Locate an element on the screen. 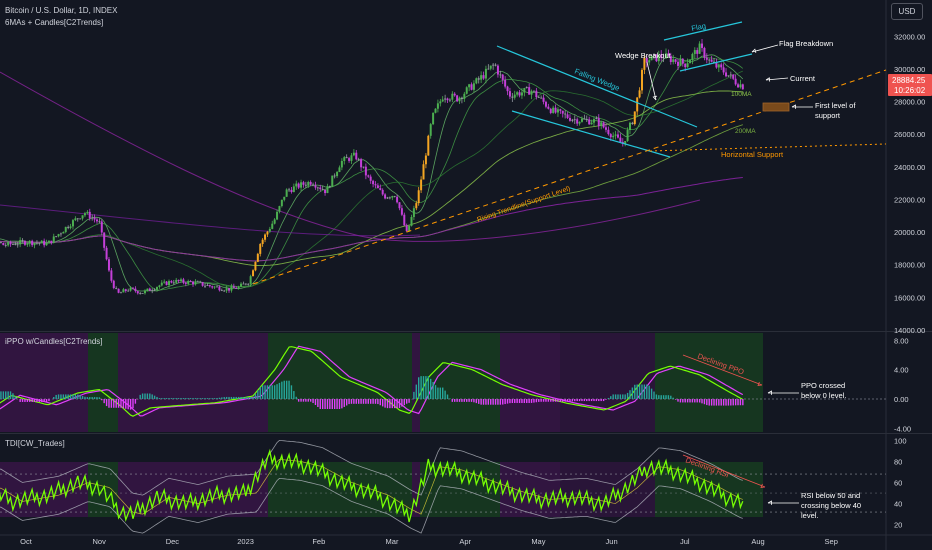 The width and height of the screenshot is (932, 550). annotation-label: 200MA is located at coordinates (745, 131).